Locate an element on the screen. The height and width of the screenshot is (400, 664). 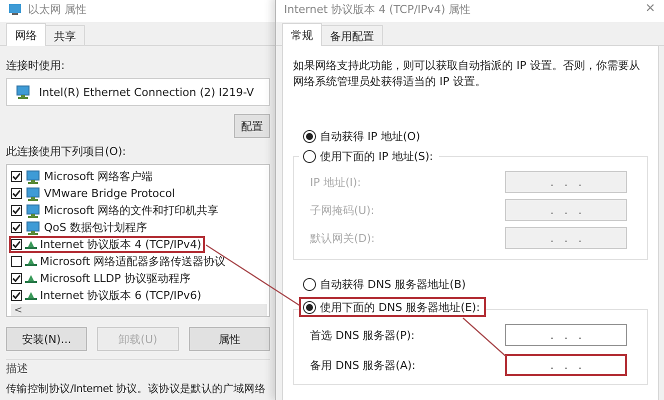
radio-option: 使用下面的 DNS 服务器地址(E): is located at coordinates (392, 307).